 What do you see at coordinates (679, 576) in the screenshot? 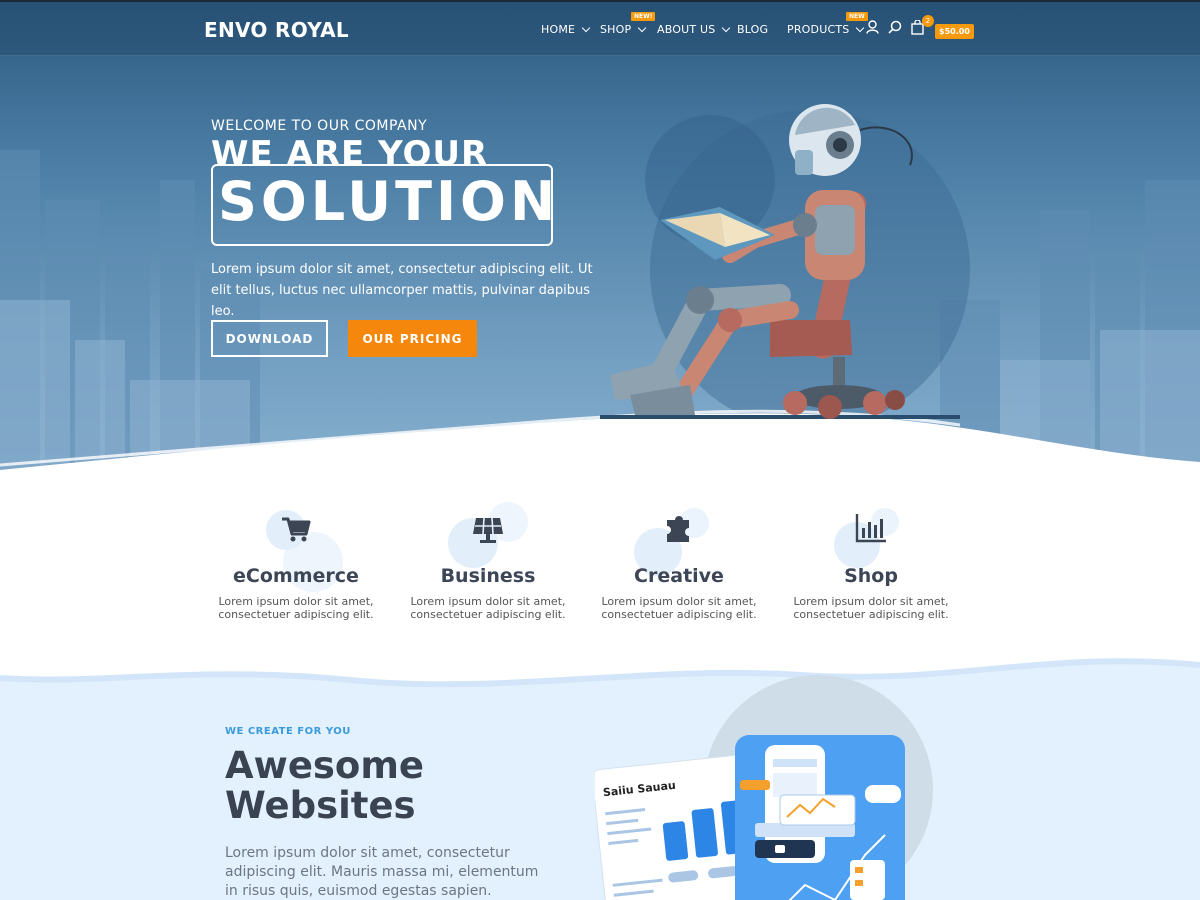
I see `feature-title: Creative` at bounding box center [679, 576].